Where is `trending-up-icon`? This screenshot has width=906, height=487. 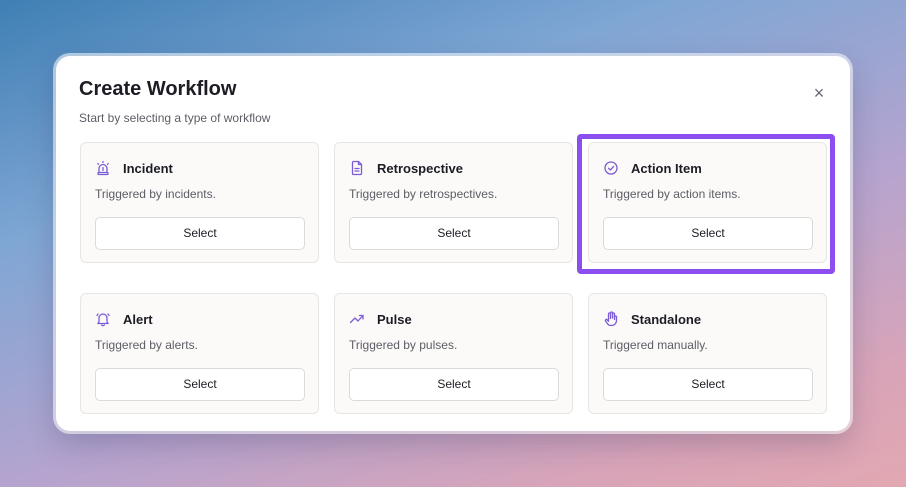 trending-up-icon is located at coordinates (357, 319).